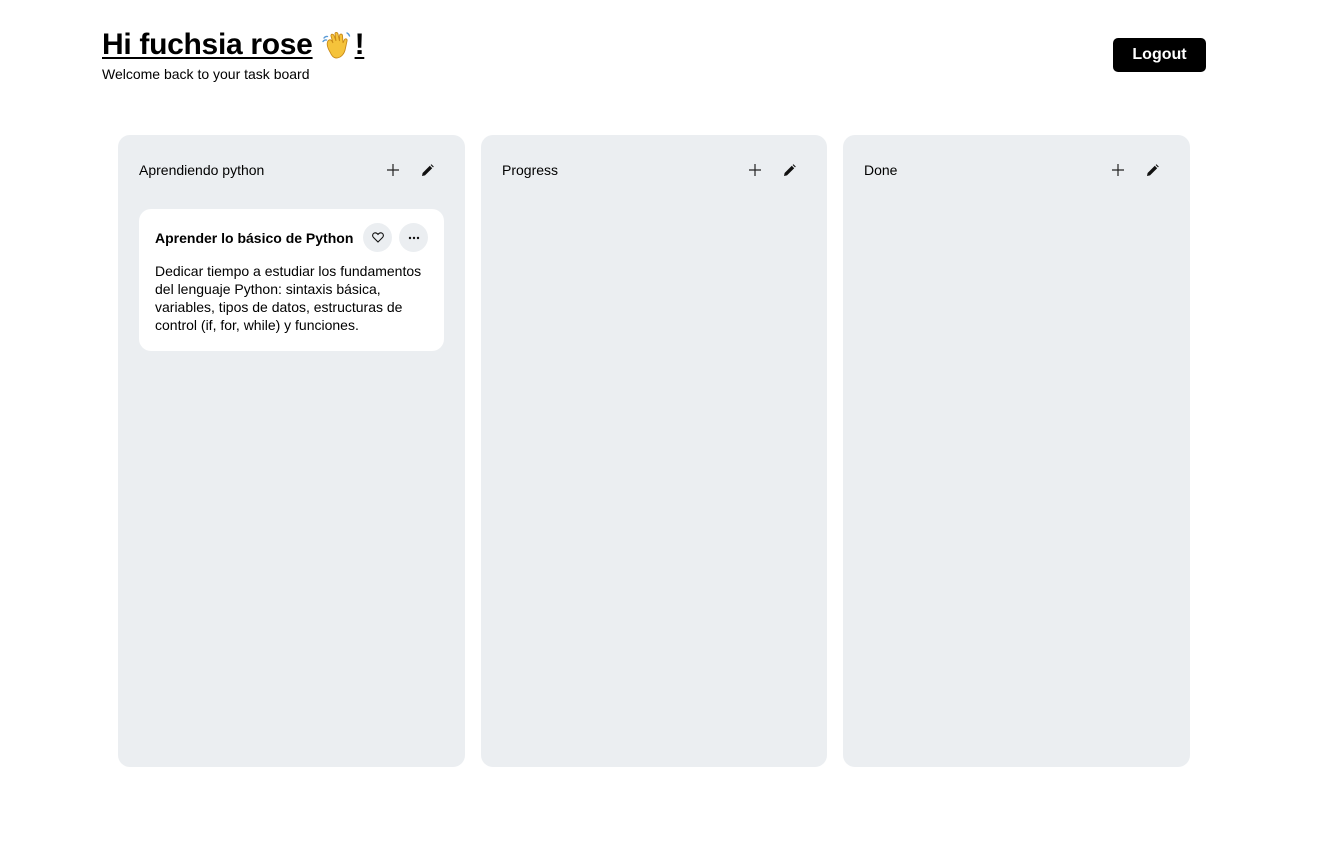 This screenshot has height=867, width=1335. I want to click on logout-button: Logout, so click(1159, 55).